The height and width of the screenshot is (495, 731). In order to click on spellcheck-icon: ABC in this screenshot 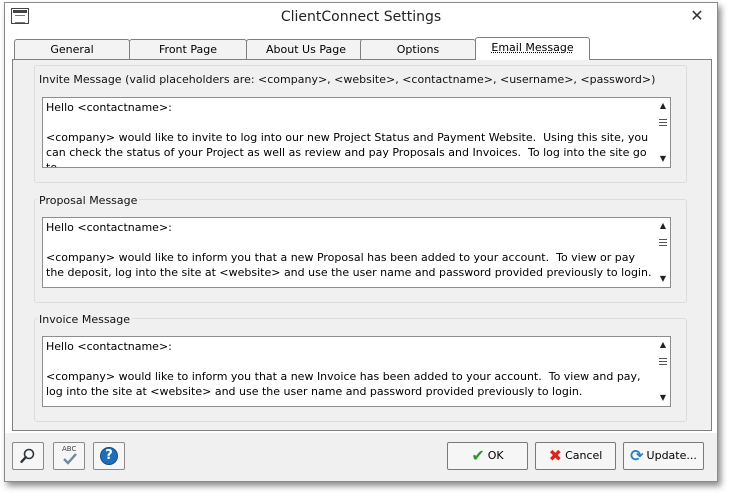, I will do `click(69, 456)`.